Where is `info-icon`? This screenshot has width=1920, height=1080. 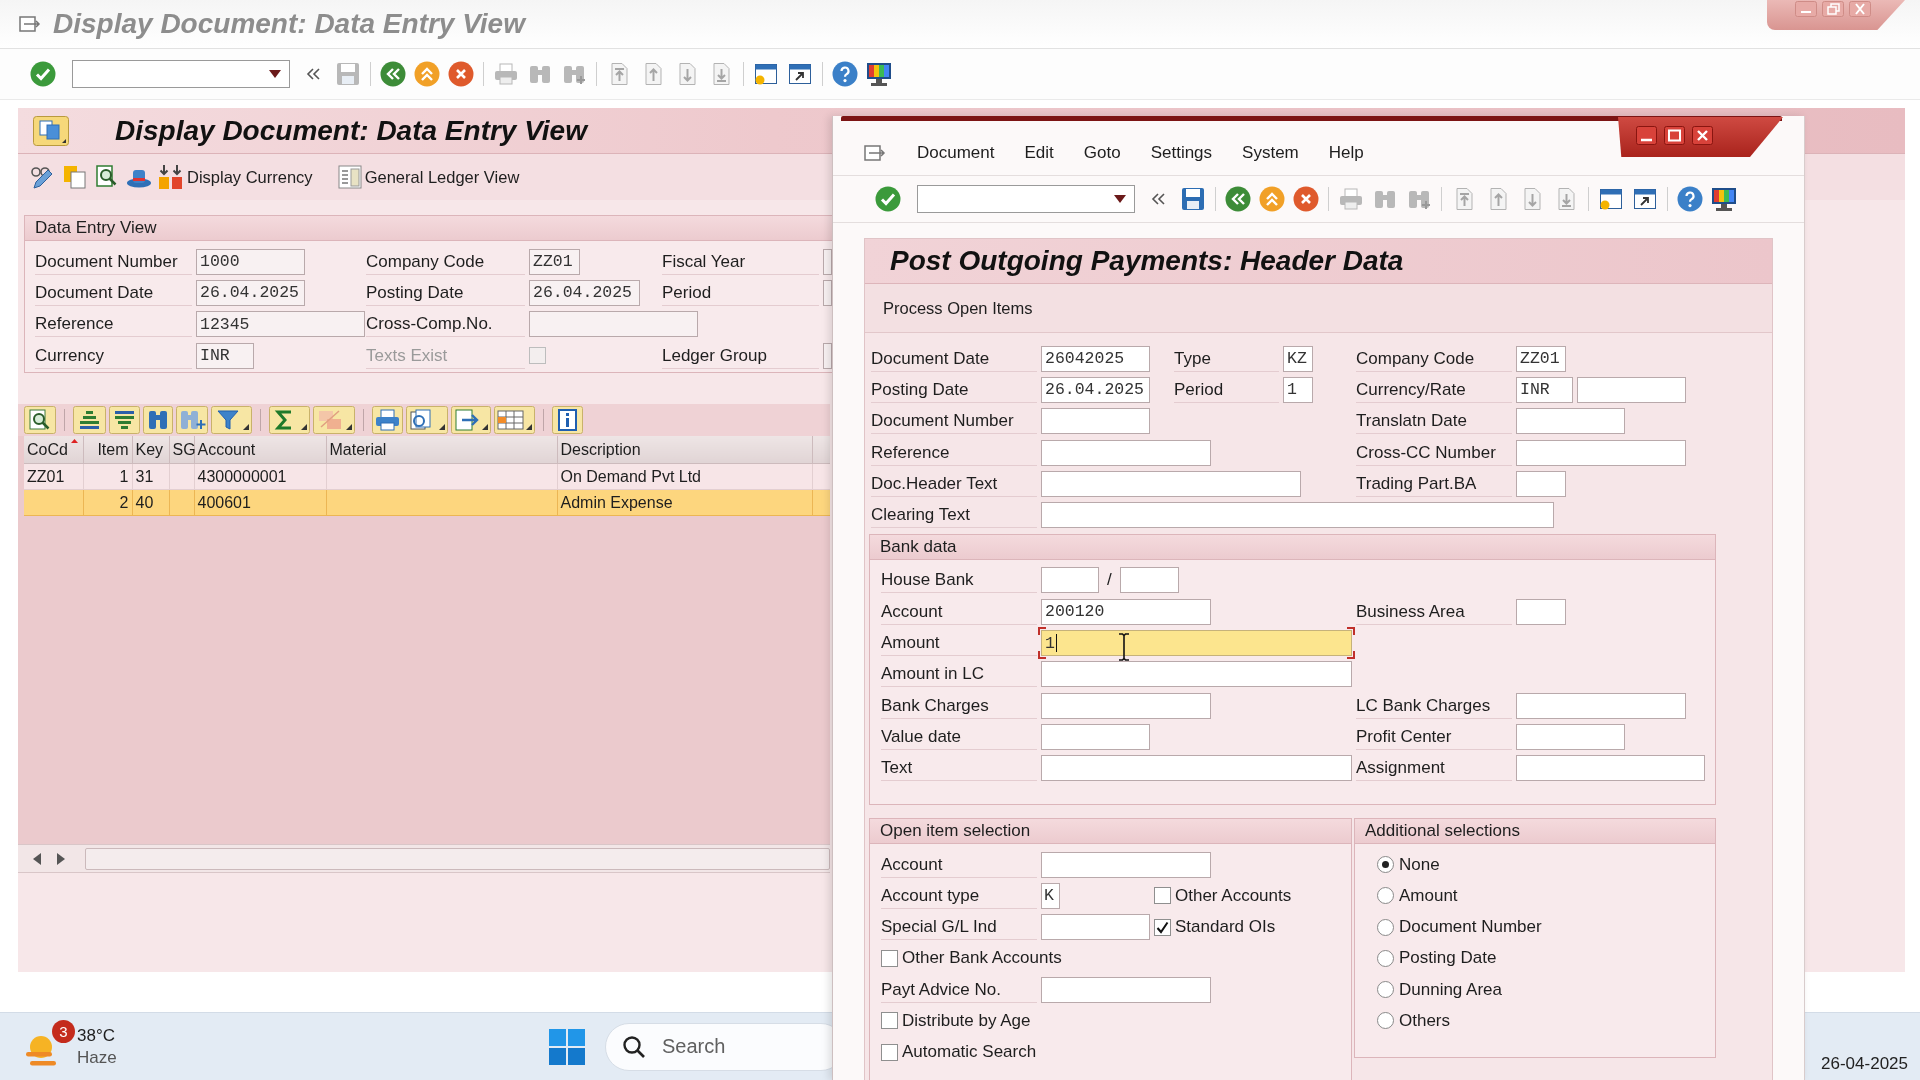 info-icon is located at coordinates (567, 420).